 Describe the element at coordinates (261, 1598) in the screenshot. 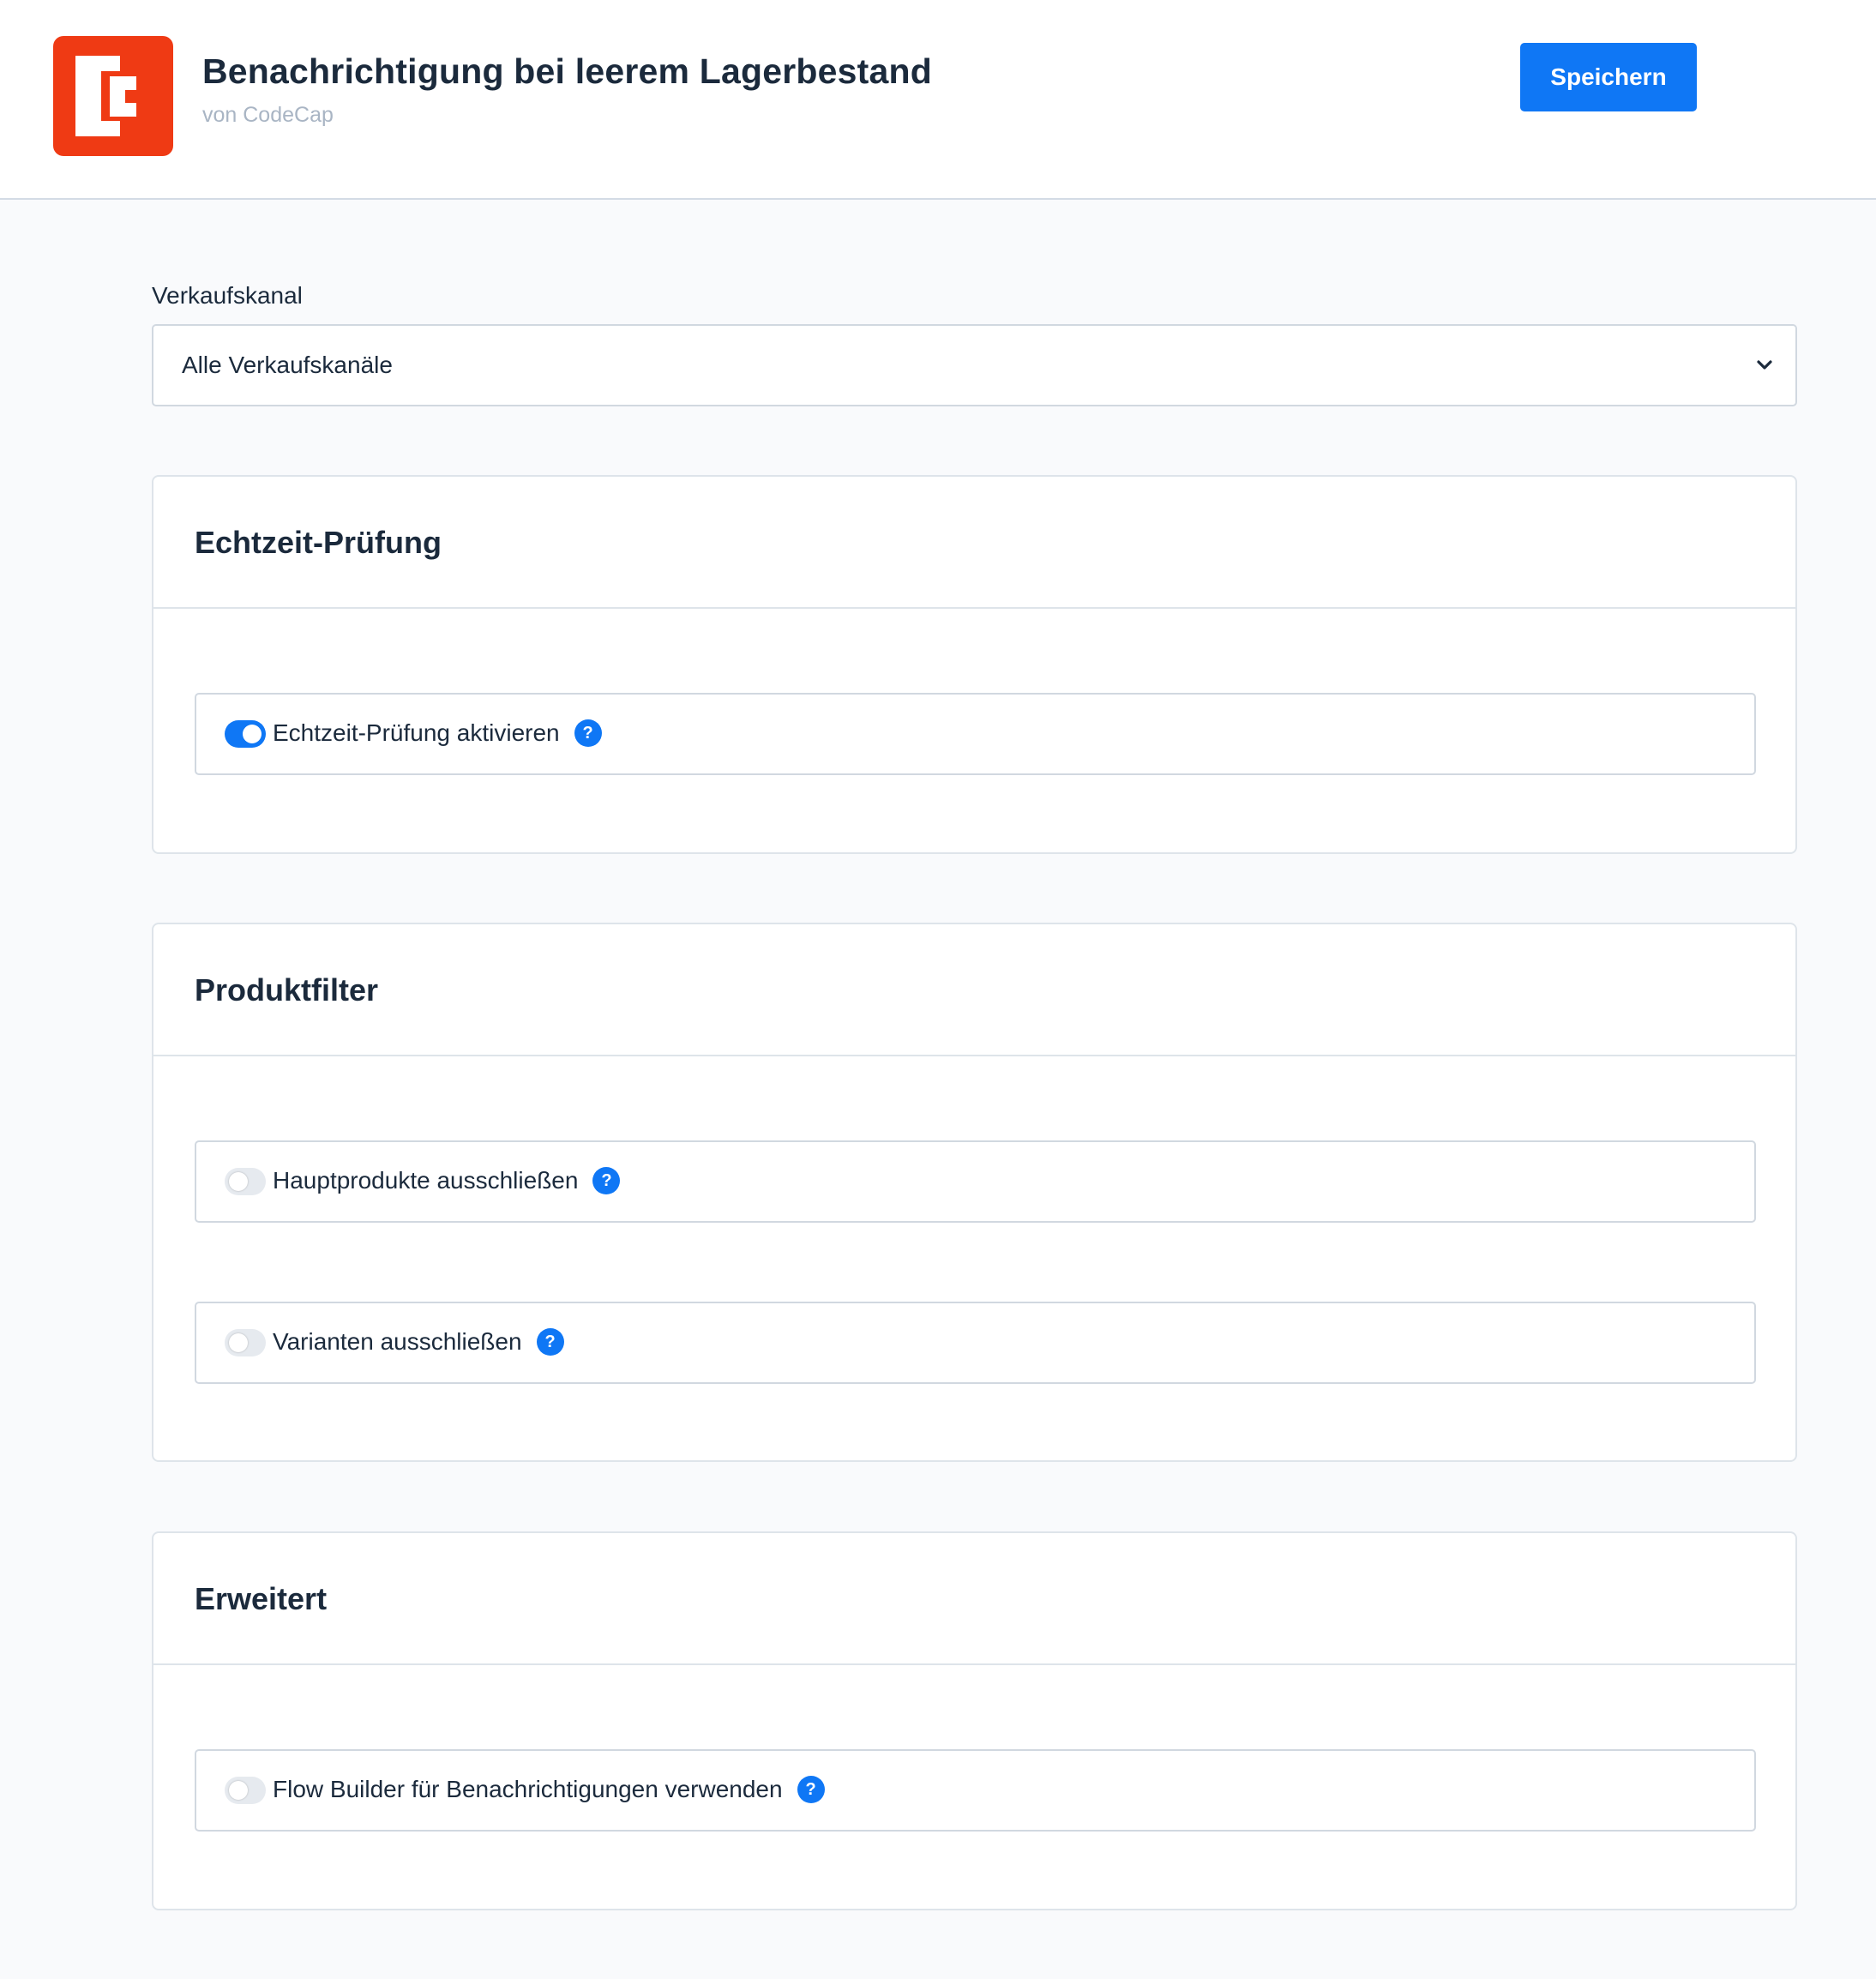

I see `card-title: Erweitert` at that location.